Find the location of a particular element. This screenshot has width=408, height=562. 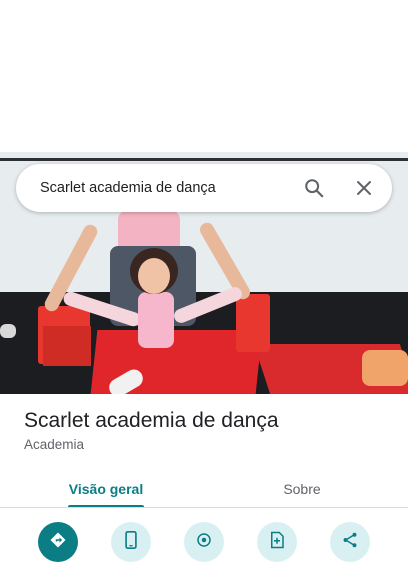

directions-icon is located at coordinates (58, 542).